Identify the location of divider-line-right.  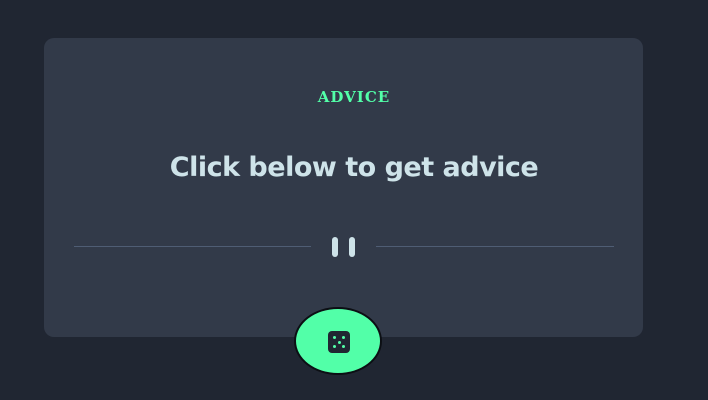
(495, 246).